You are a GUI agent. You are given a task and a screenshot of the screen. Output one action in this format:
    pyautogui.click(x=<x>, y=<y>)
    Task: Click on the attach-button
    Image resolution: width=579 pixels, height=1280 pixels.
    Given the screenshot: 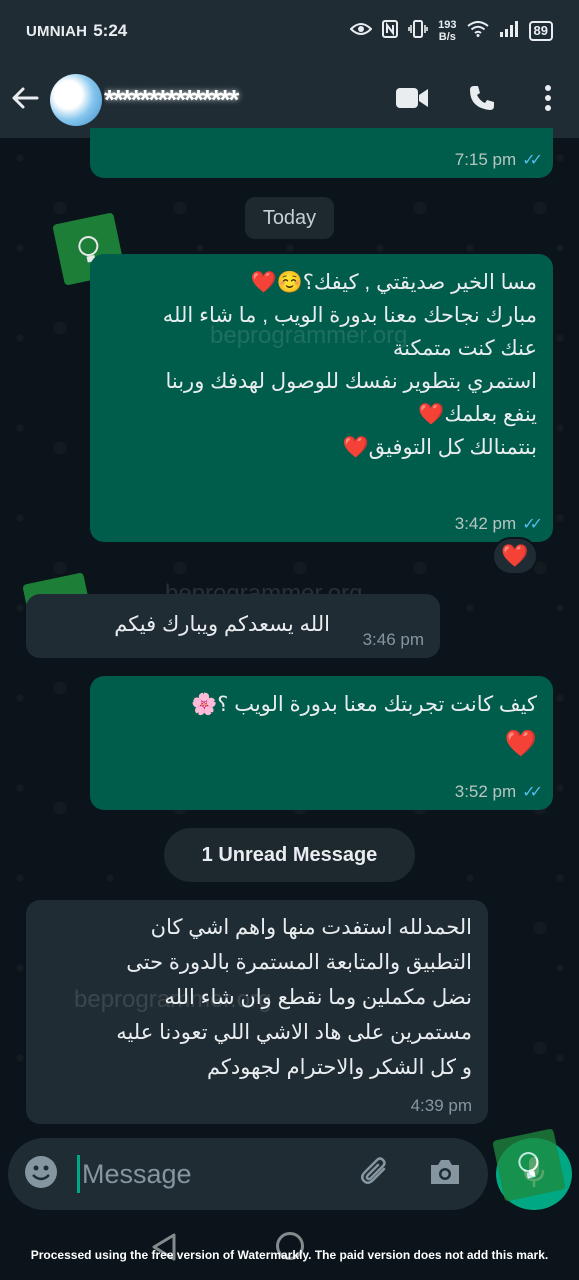 What is the action you would take?
    pyautogui.click(x=375, y=1174)
    